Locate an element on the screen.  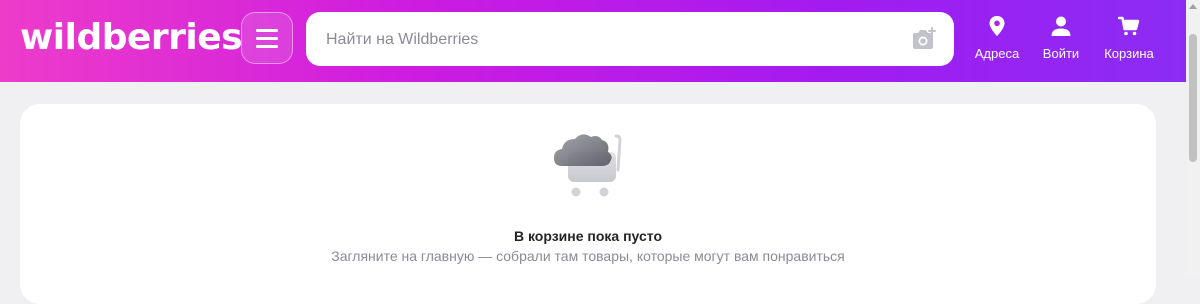
page-scrollbar is located at coordinates (1193, 137).